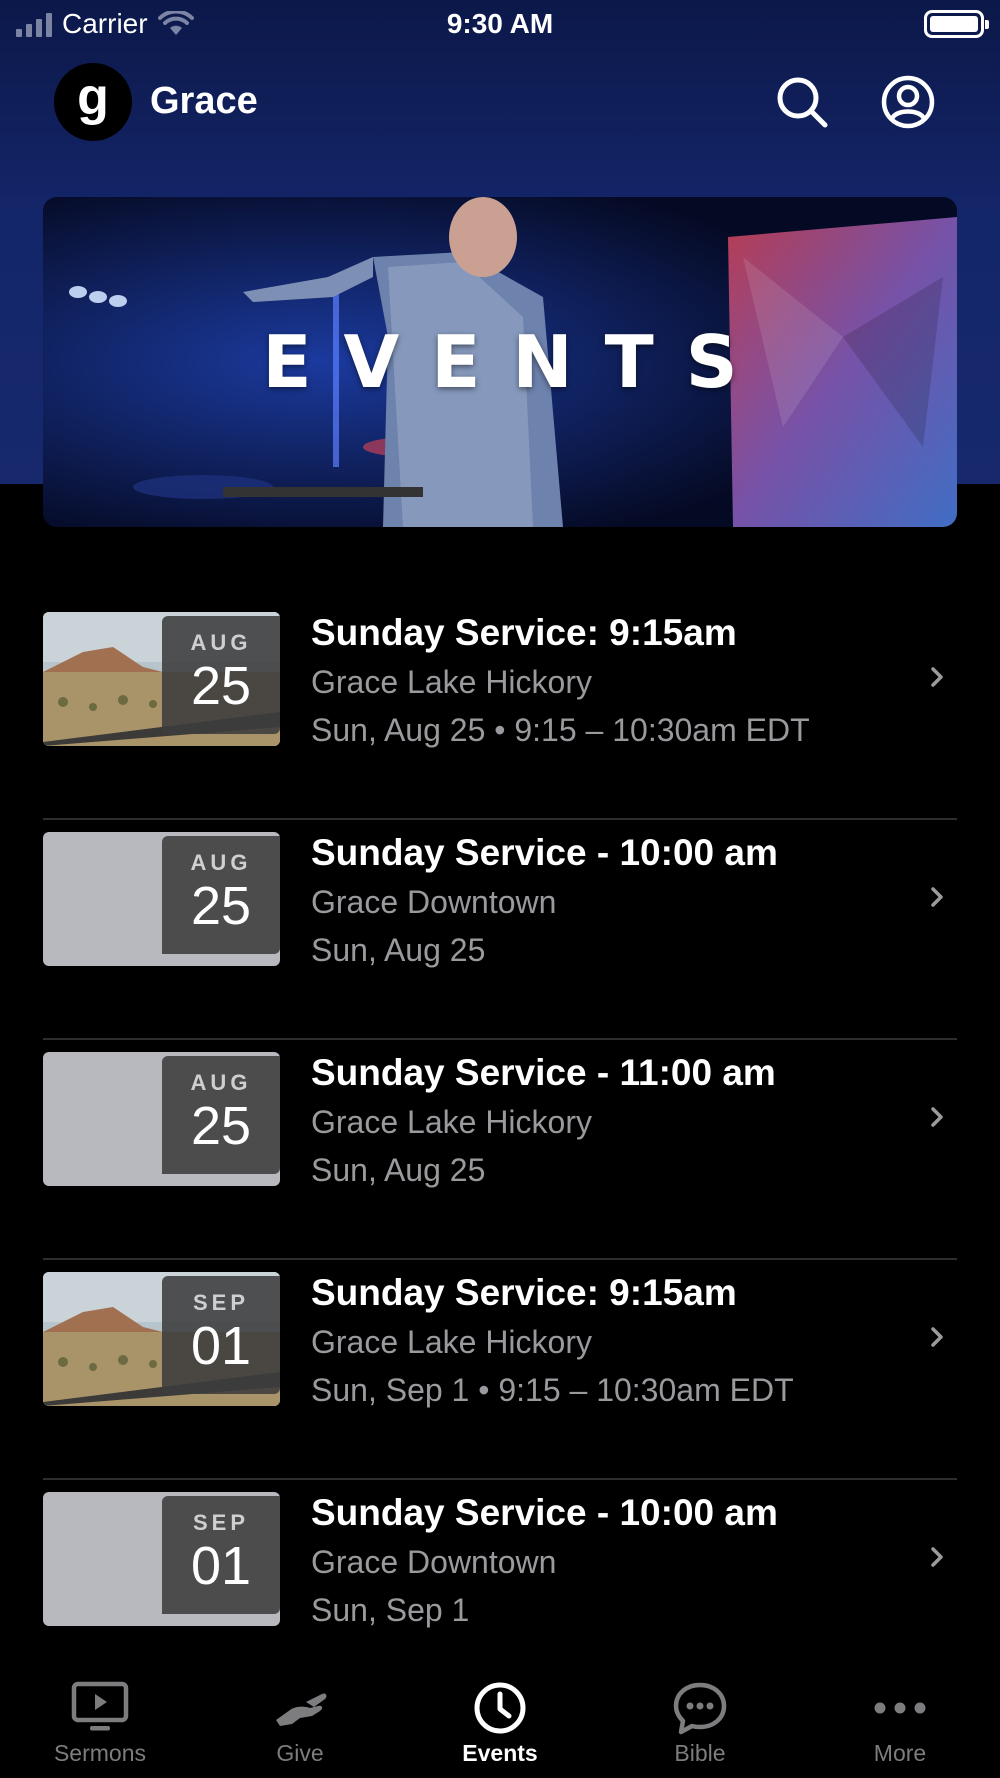 This screenshot has height=1778, width=1000. I want to click on battery-icon, so click(956, 24).